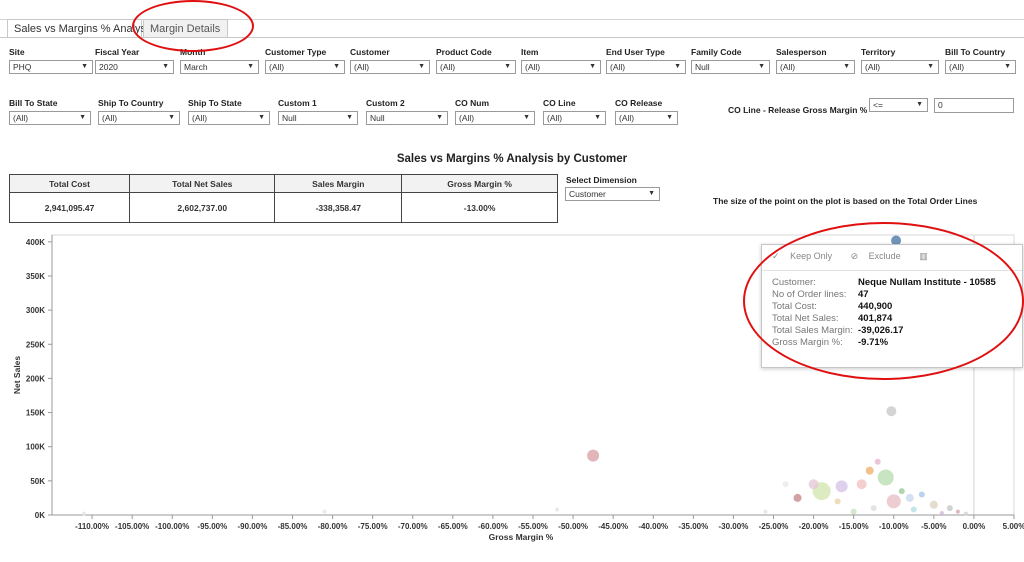 The width and height of the screenshot is (1024, 562). I want to click on tab-sales-vs-margins: Sales vs Margins % Analysis, so click(80, 28).